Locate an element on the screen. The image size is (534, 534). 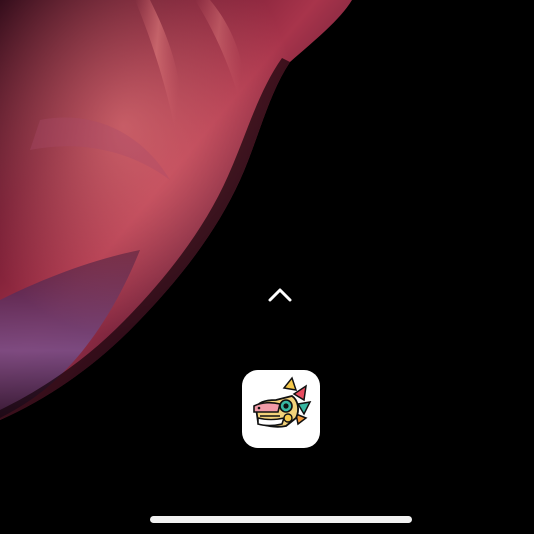
dock-app-icon is located at coordinates (281, 409).